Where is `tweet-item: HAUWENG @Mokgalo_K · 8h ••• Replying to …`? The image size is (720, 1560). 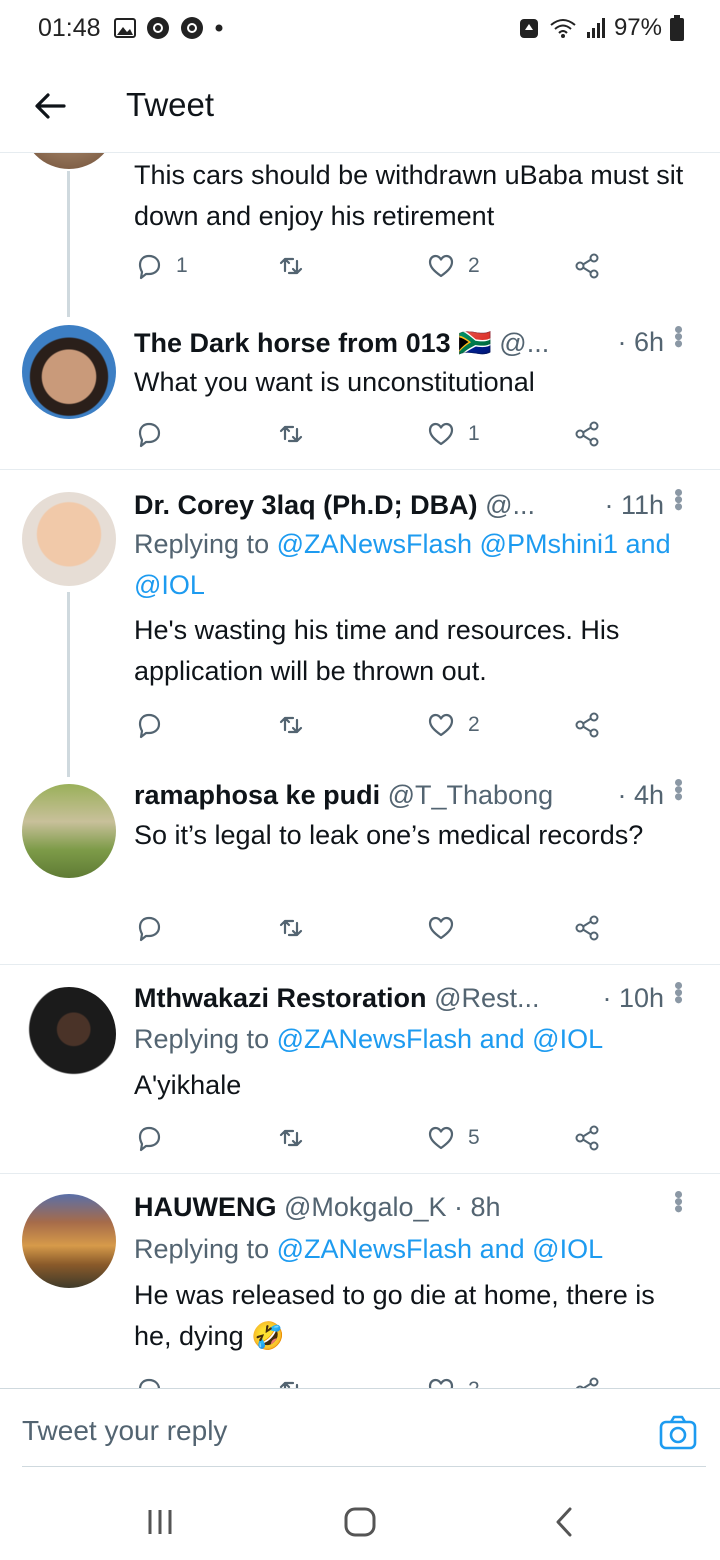
tweet-item: HAUWENG @Mokgalo_K · 8h ••• Replying to … is located at coordinates (360, 1281).